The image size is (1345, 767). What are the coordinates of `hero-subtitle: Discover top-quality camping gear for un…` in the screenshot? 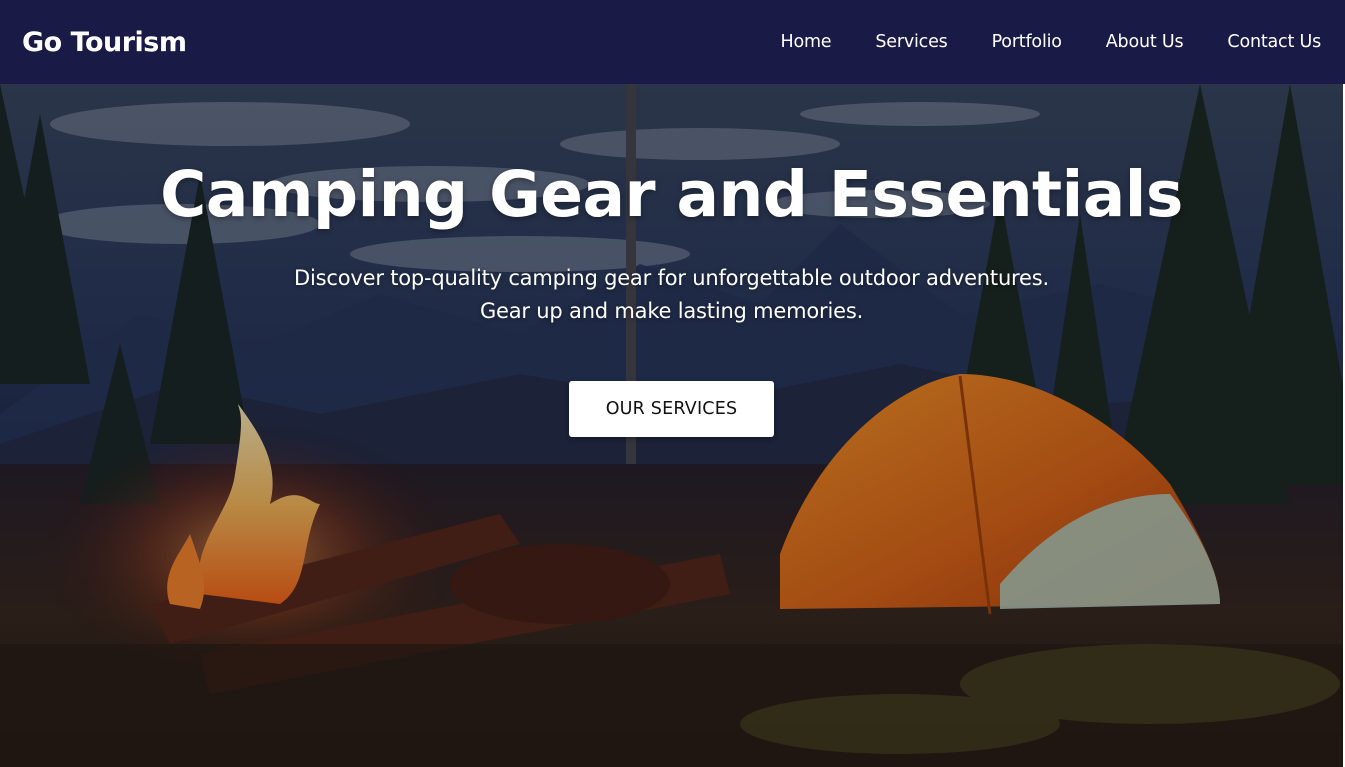 It's located at (671, 295).